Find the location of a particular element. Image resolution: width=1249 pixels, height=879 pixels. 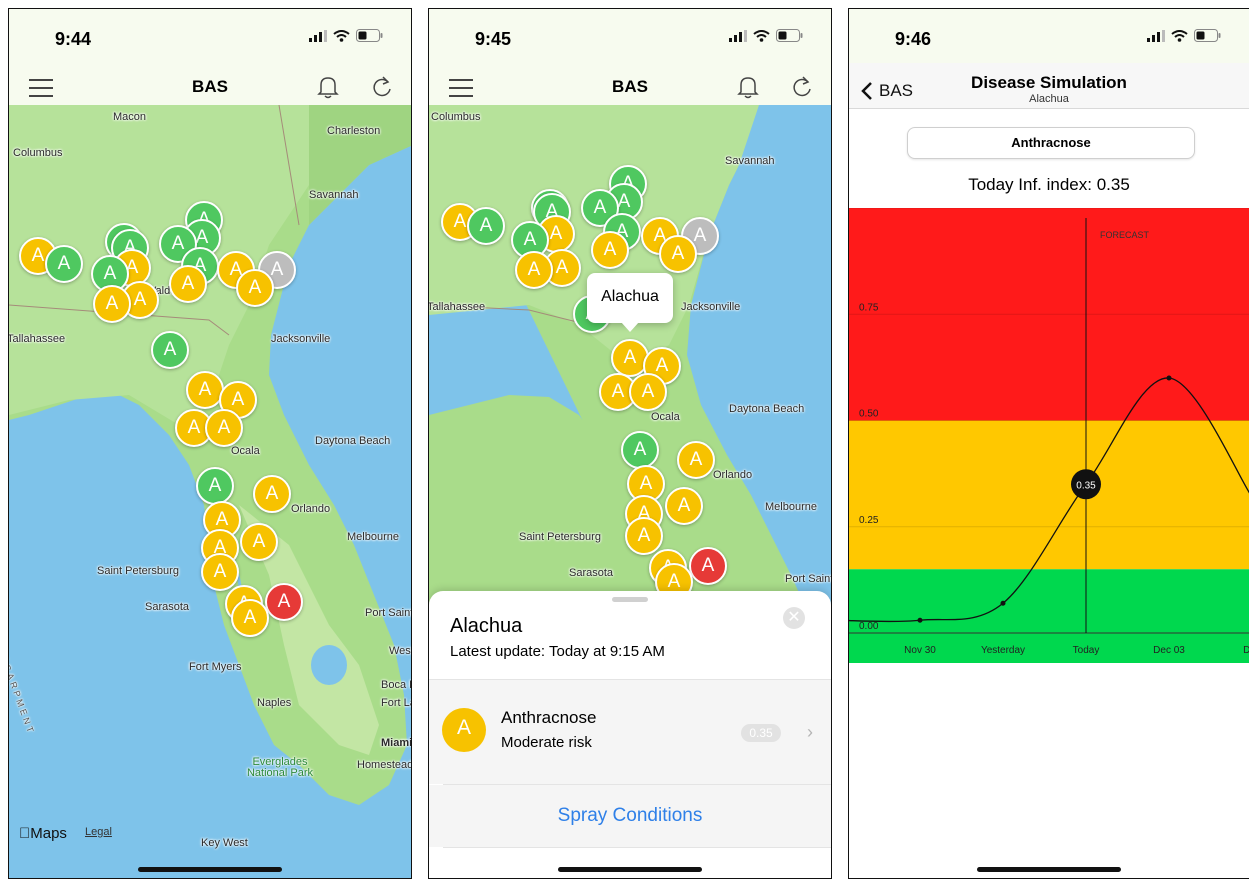

risk-band is located at coordinates (1049, 601).